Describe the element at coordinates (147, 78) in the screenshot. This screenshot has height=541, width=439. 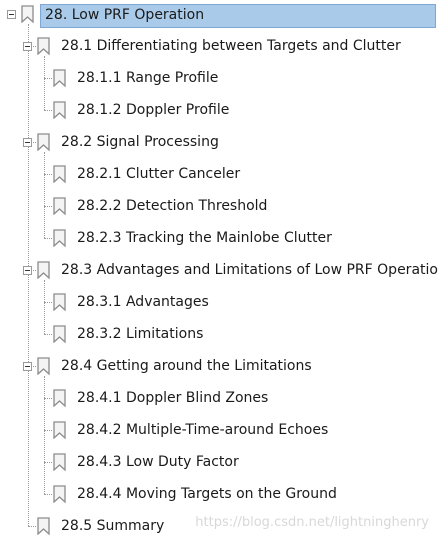
I see `bookmark-label: 28.1.1 Range Profile` at that location.